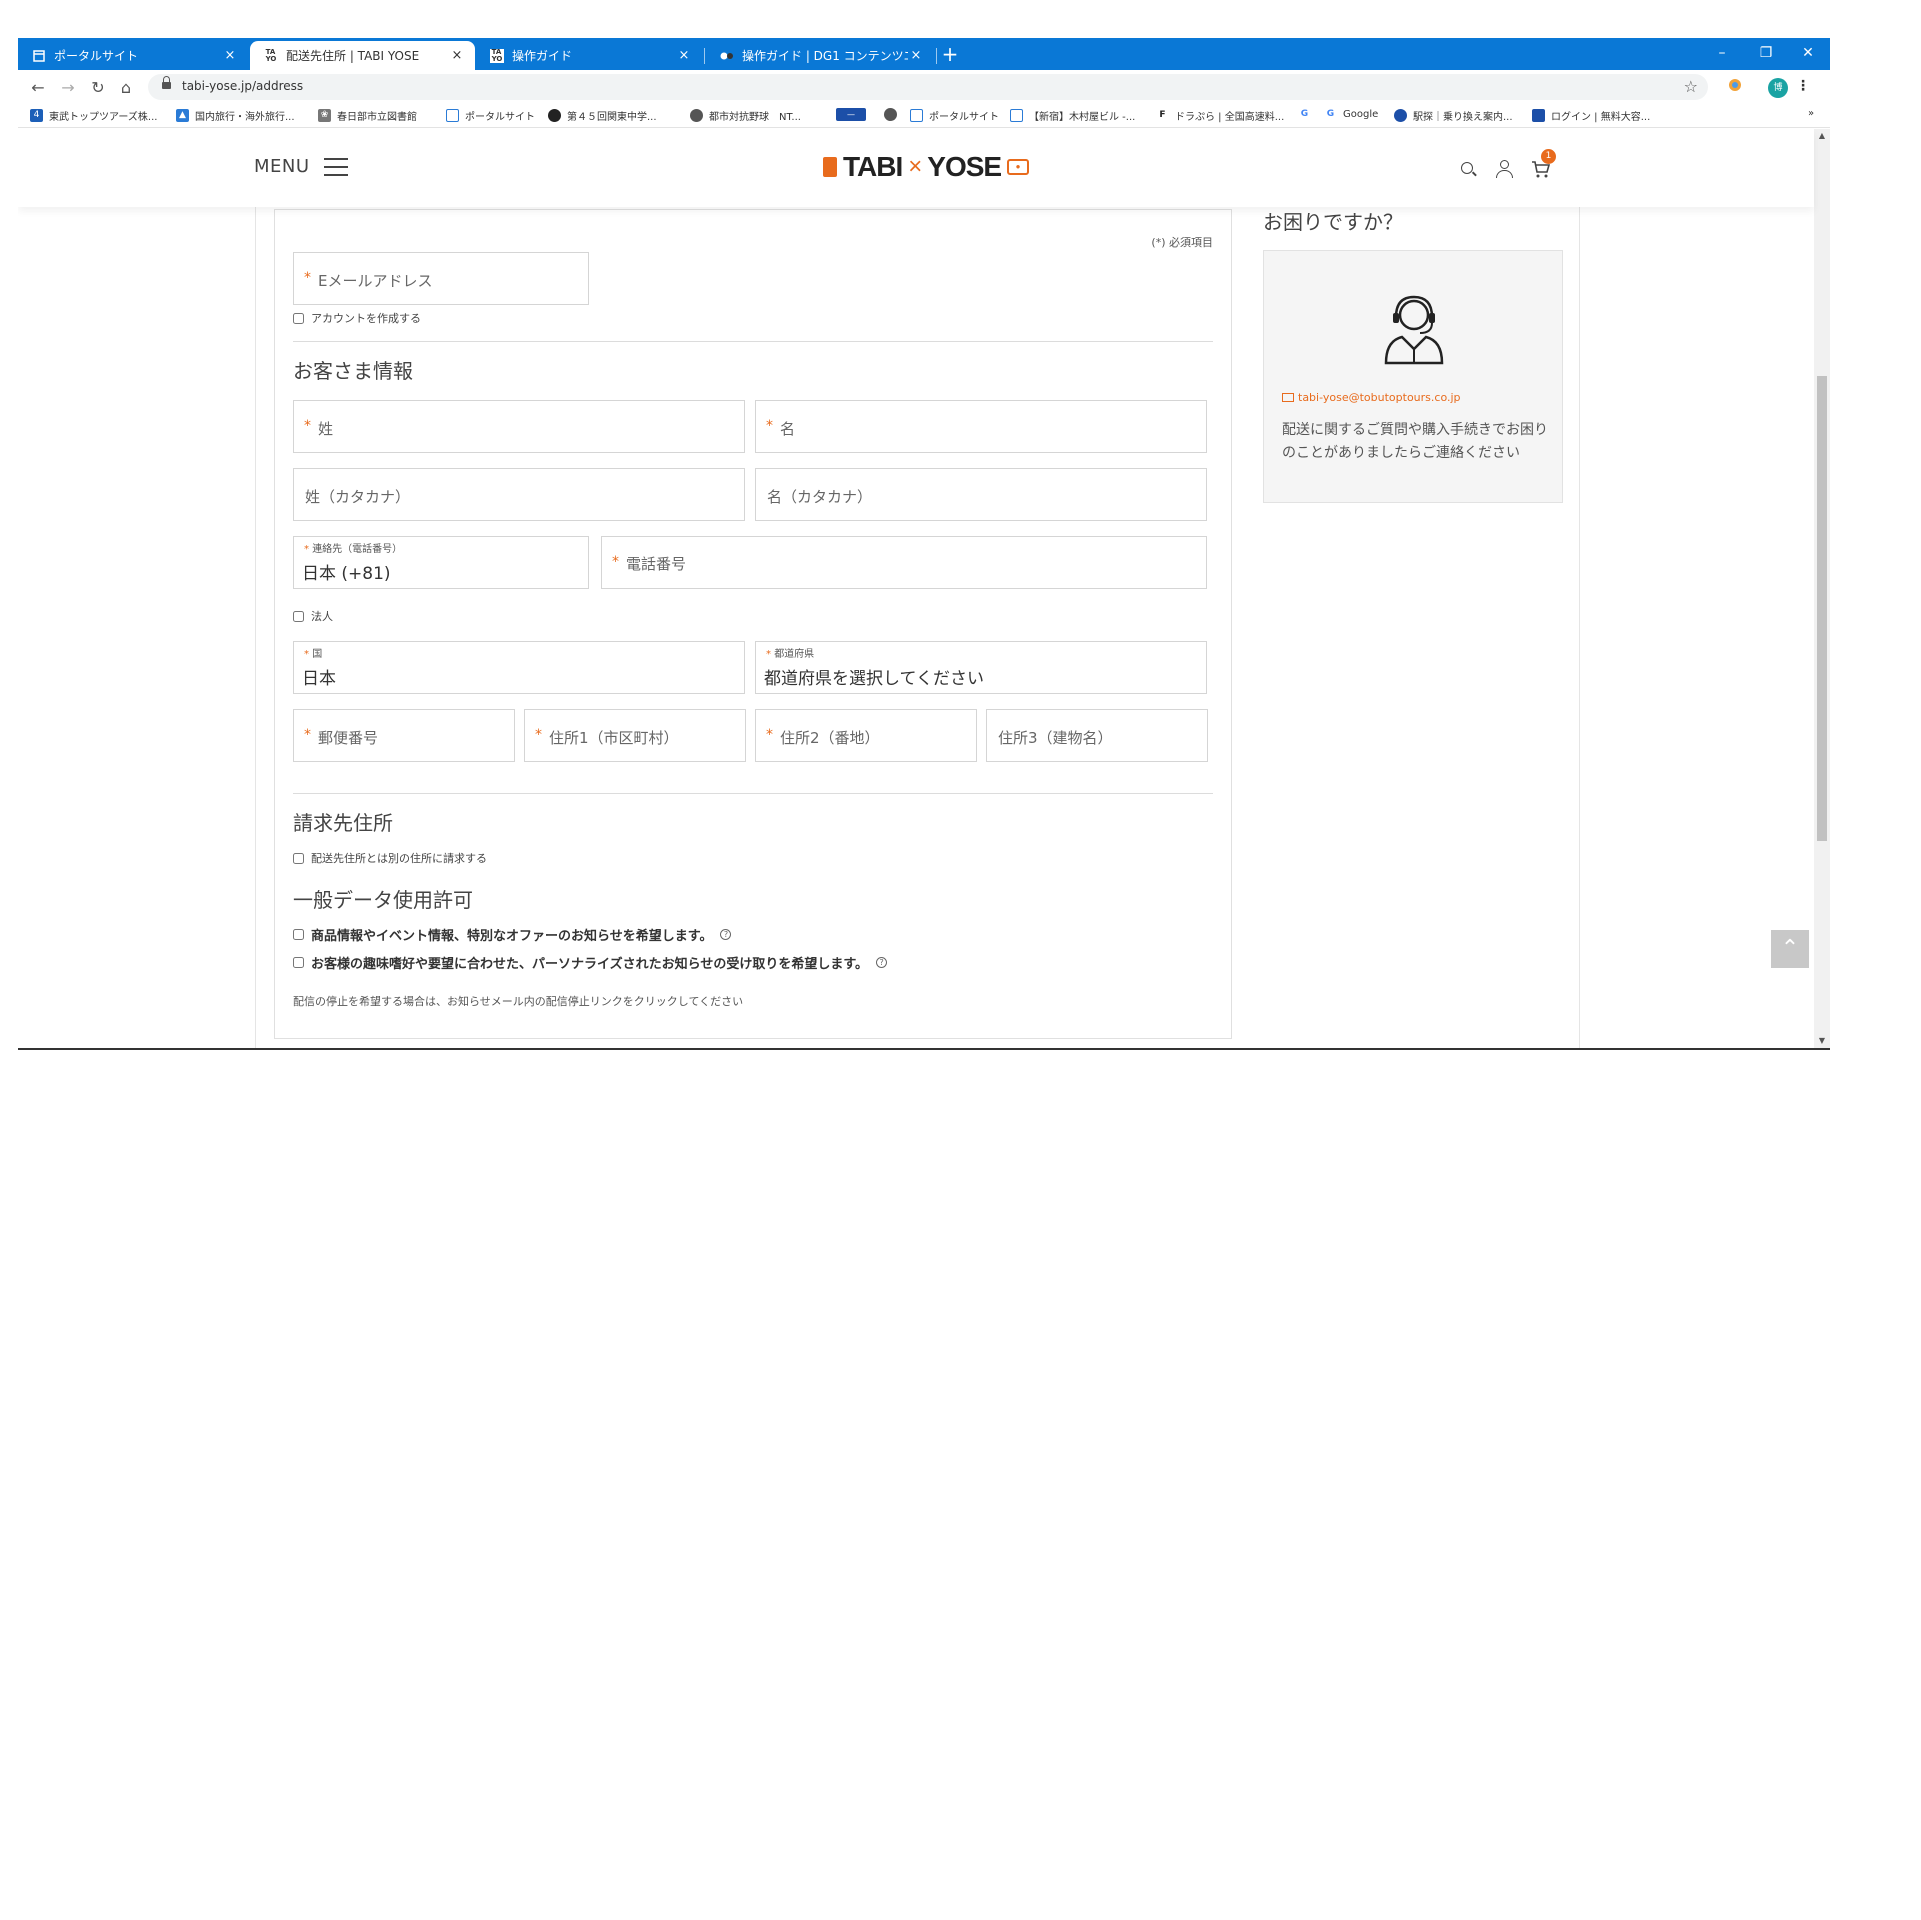 The width and height of the screenshot is (1921, 1920). Describe the element at coordinates (1182, 242) in the screenshot. I see `required-note: (*) 必須項目` at that location.